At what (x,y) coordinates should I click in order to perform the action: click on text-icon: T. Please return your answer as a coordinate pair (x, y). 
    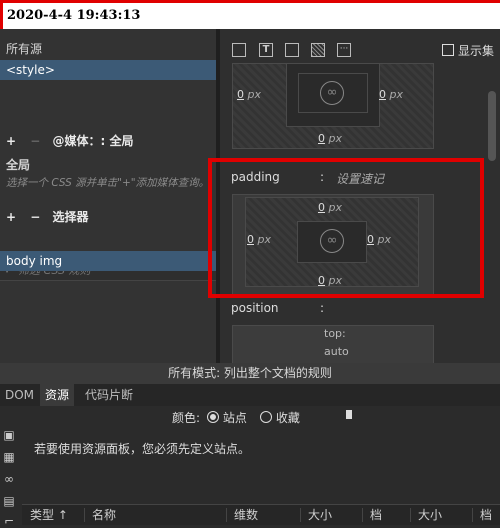
    Looking at the image, I should click on (266, 50).